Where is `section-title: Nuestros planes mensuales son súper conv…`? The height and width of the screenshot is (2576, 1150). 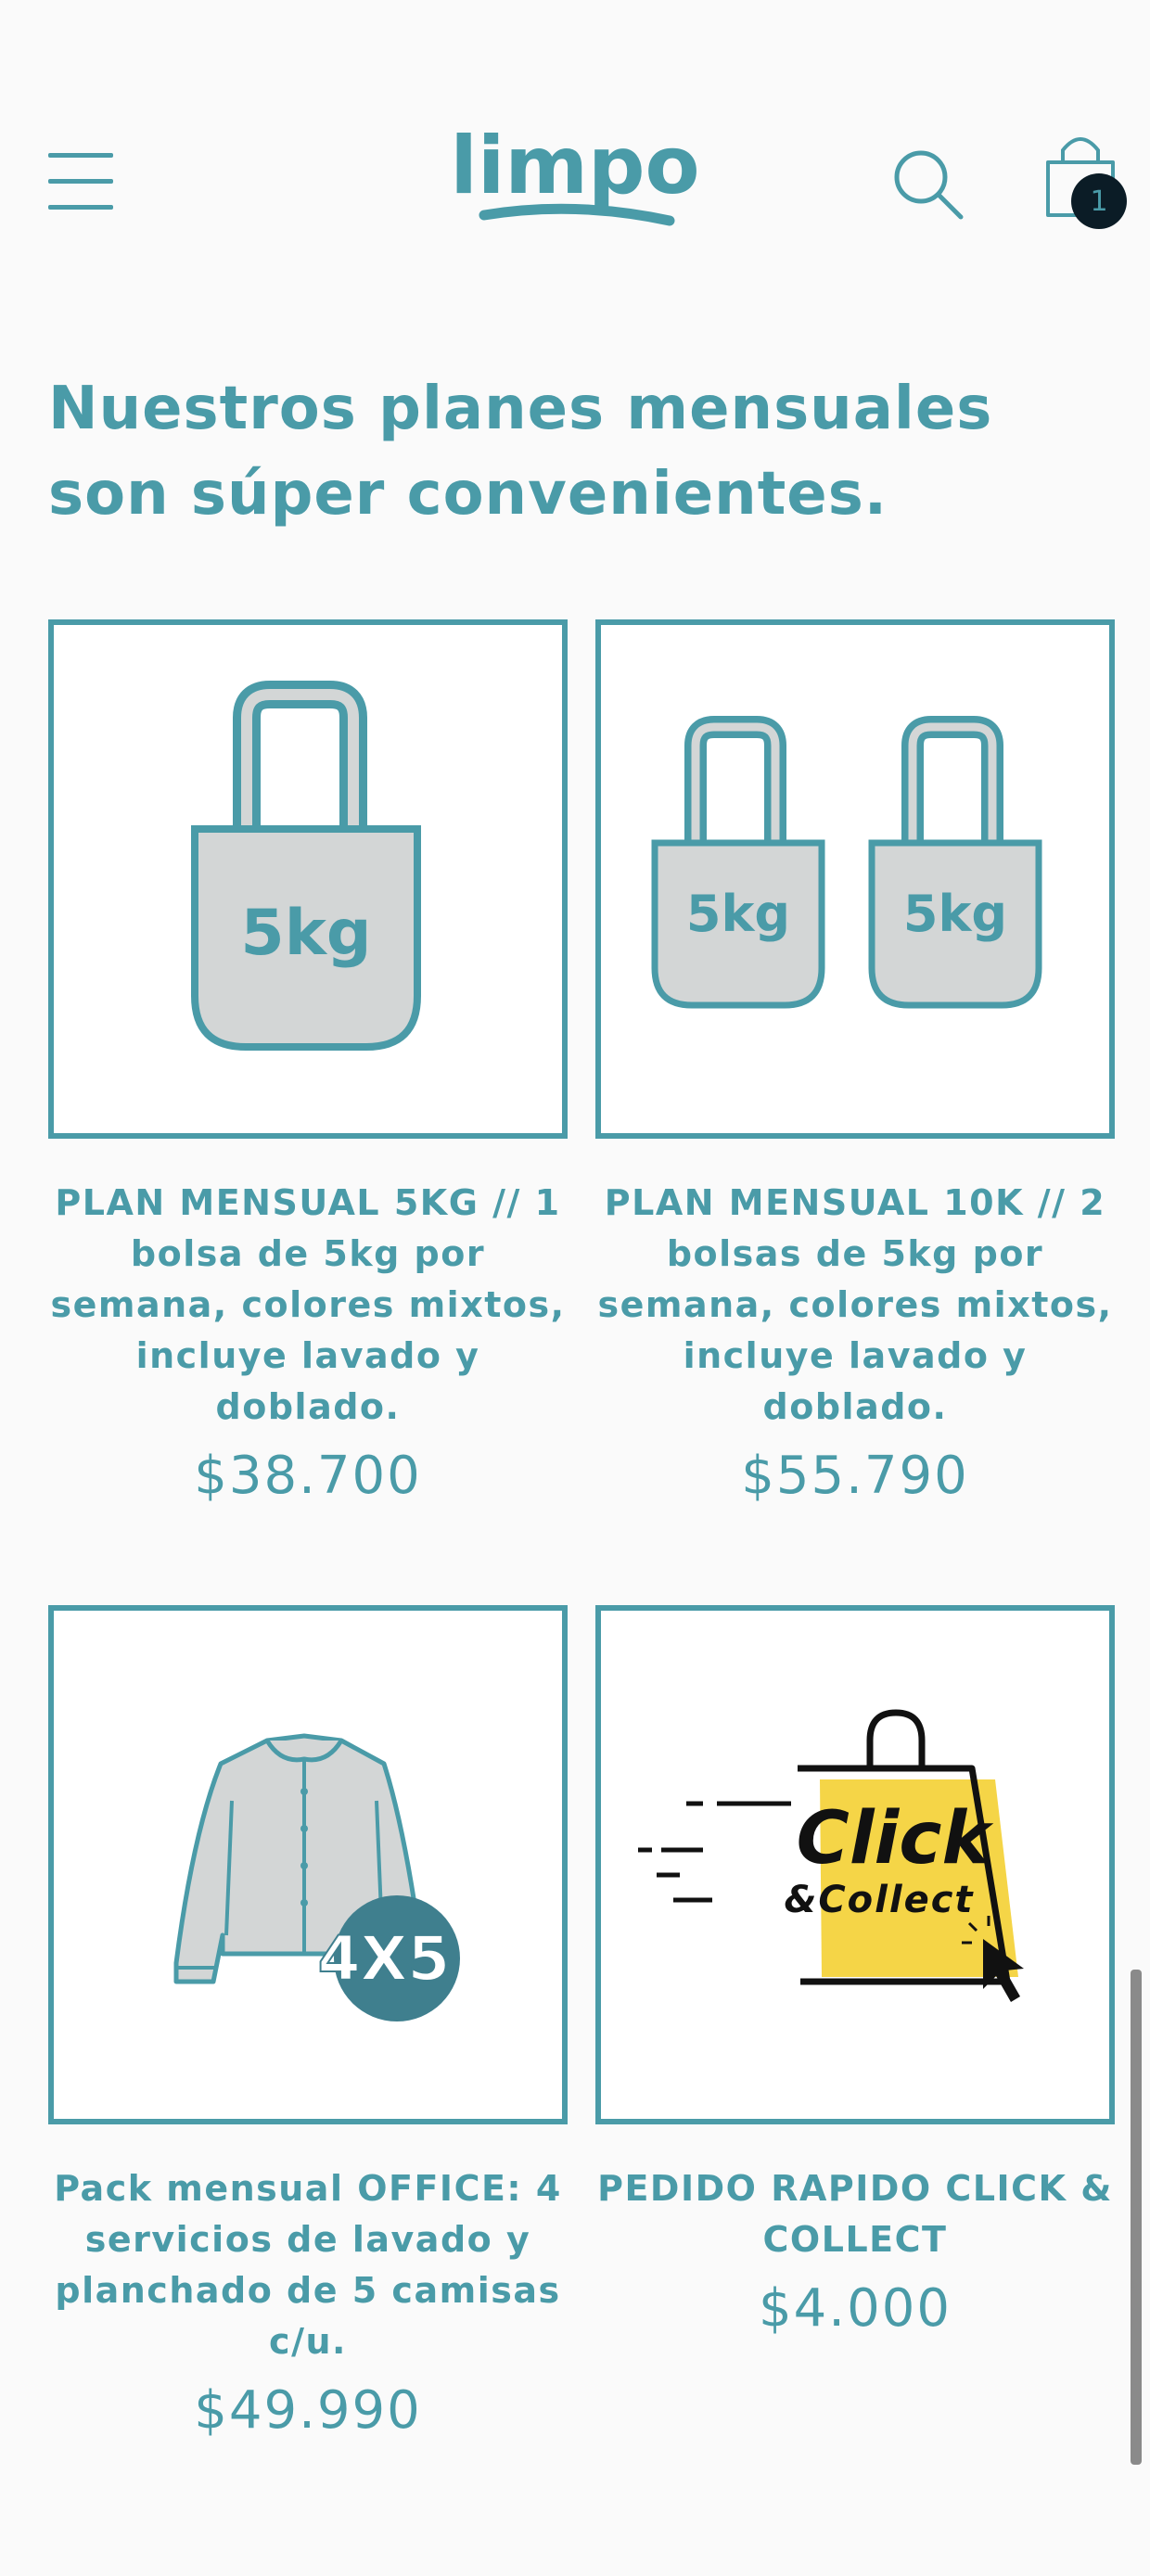 section-title: Nuestros planes mensuales son súper conv… is located at coordinates (520, 452).